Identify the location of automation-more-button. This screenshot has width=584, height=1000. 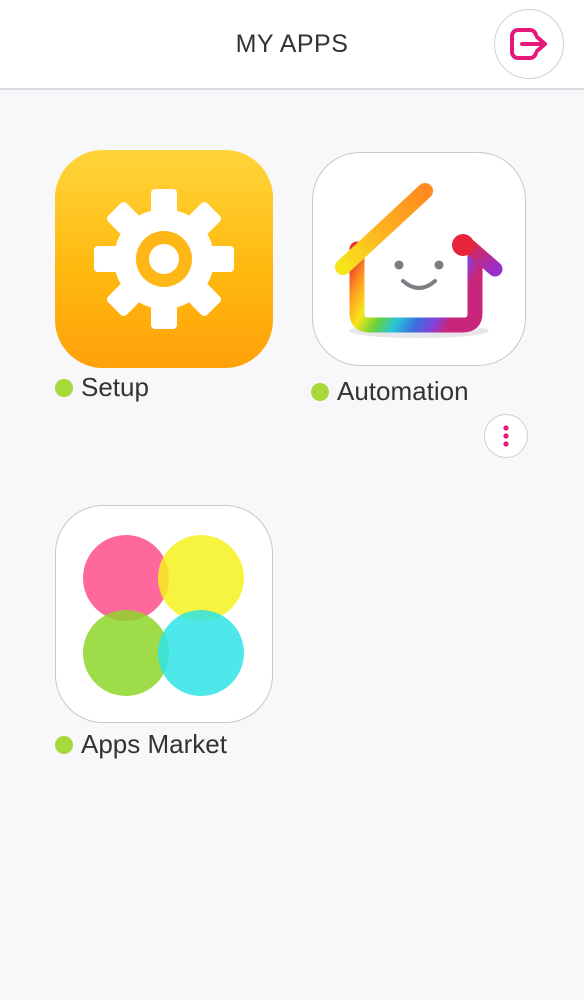
(506, 436).